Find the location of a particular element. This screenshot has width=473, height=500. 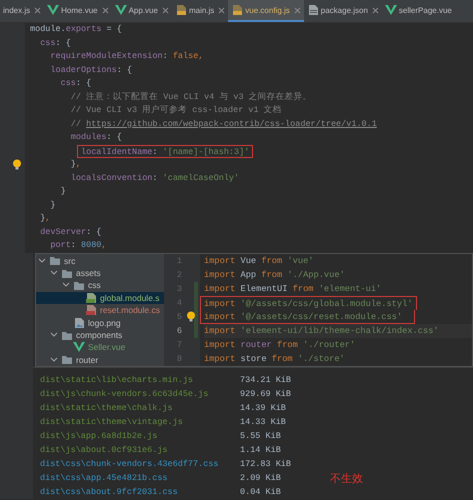

stylesheet-file-icon is located at coordinates (91, 298).